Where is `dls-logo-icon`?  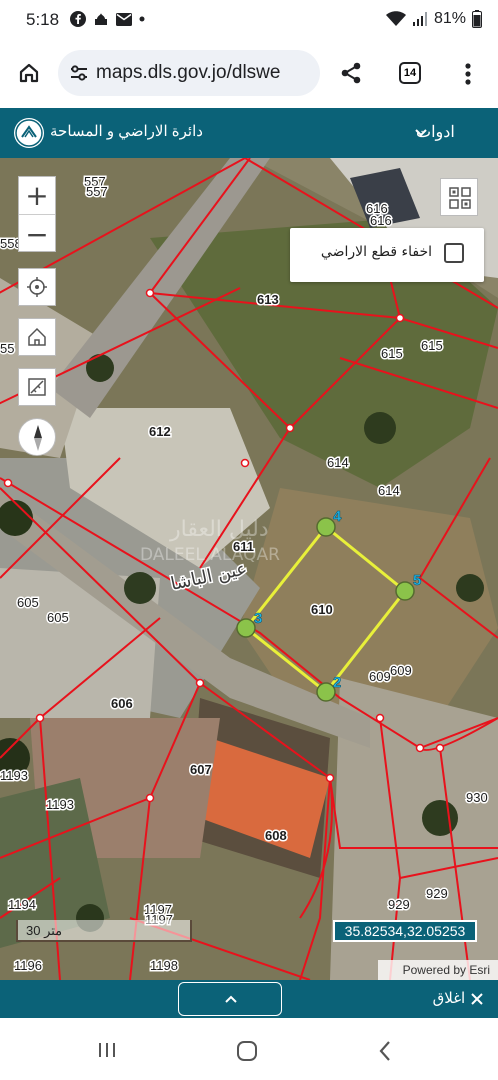
dls-logo-icon is located at coordinates (29, 133).